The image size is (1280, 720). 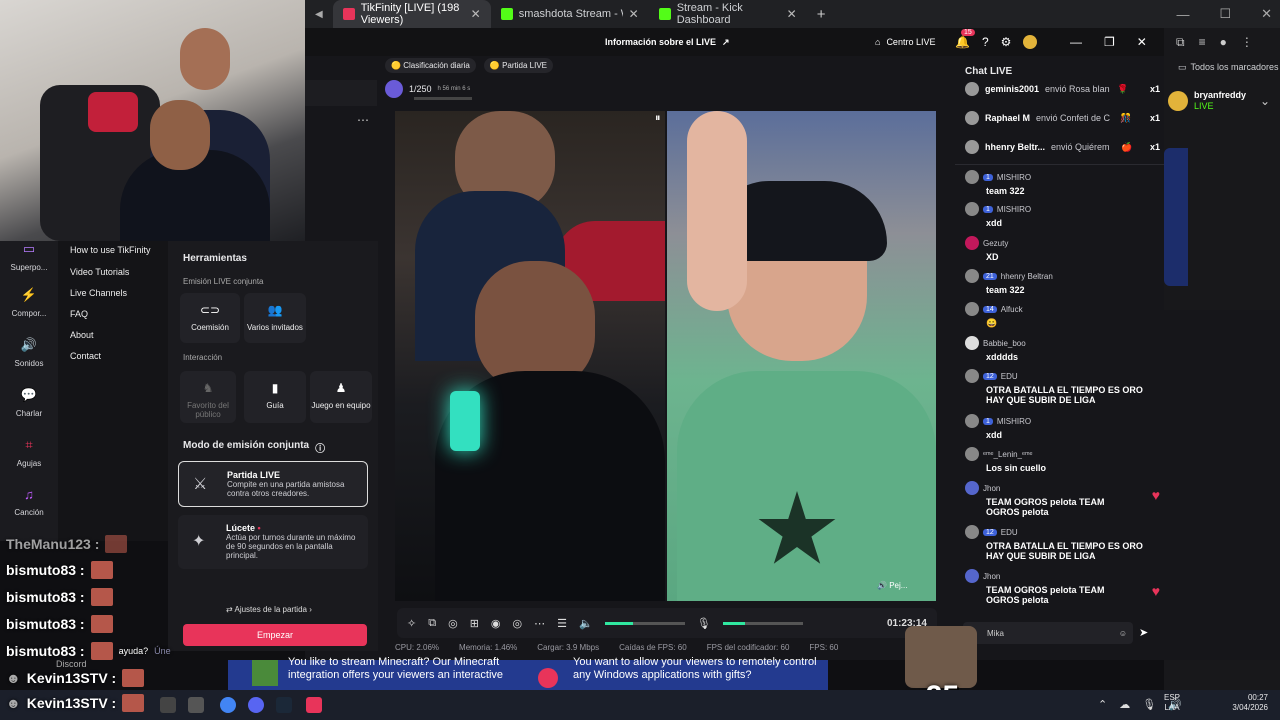 I want to click on chrome-icon, so click(x=228, y=705).